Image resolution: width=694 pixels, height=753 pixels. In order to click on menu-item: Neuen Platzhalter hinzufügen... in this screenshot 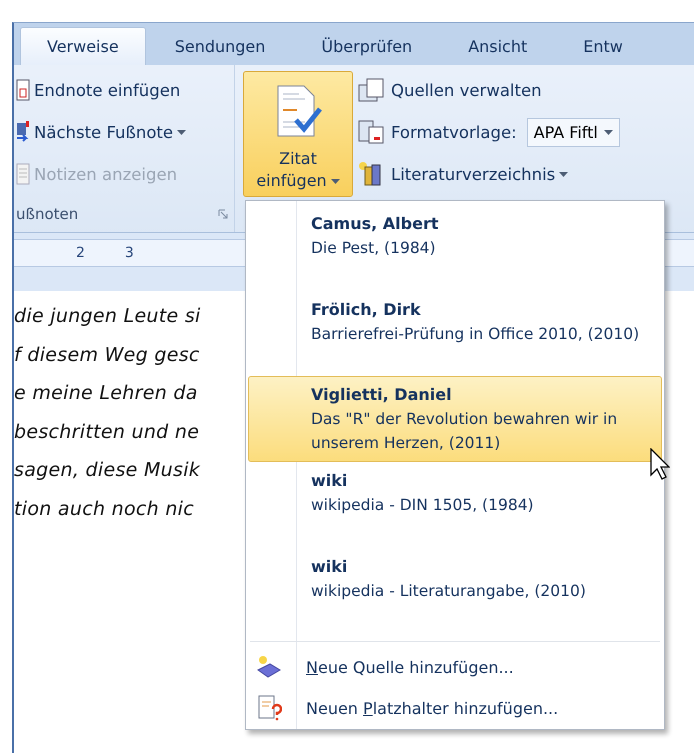, I will do `click(455, 708)`.